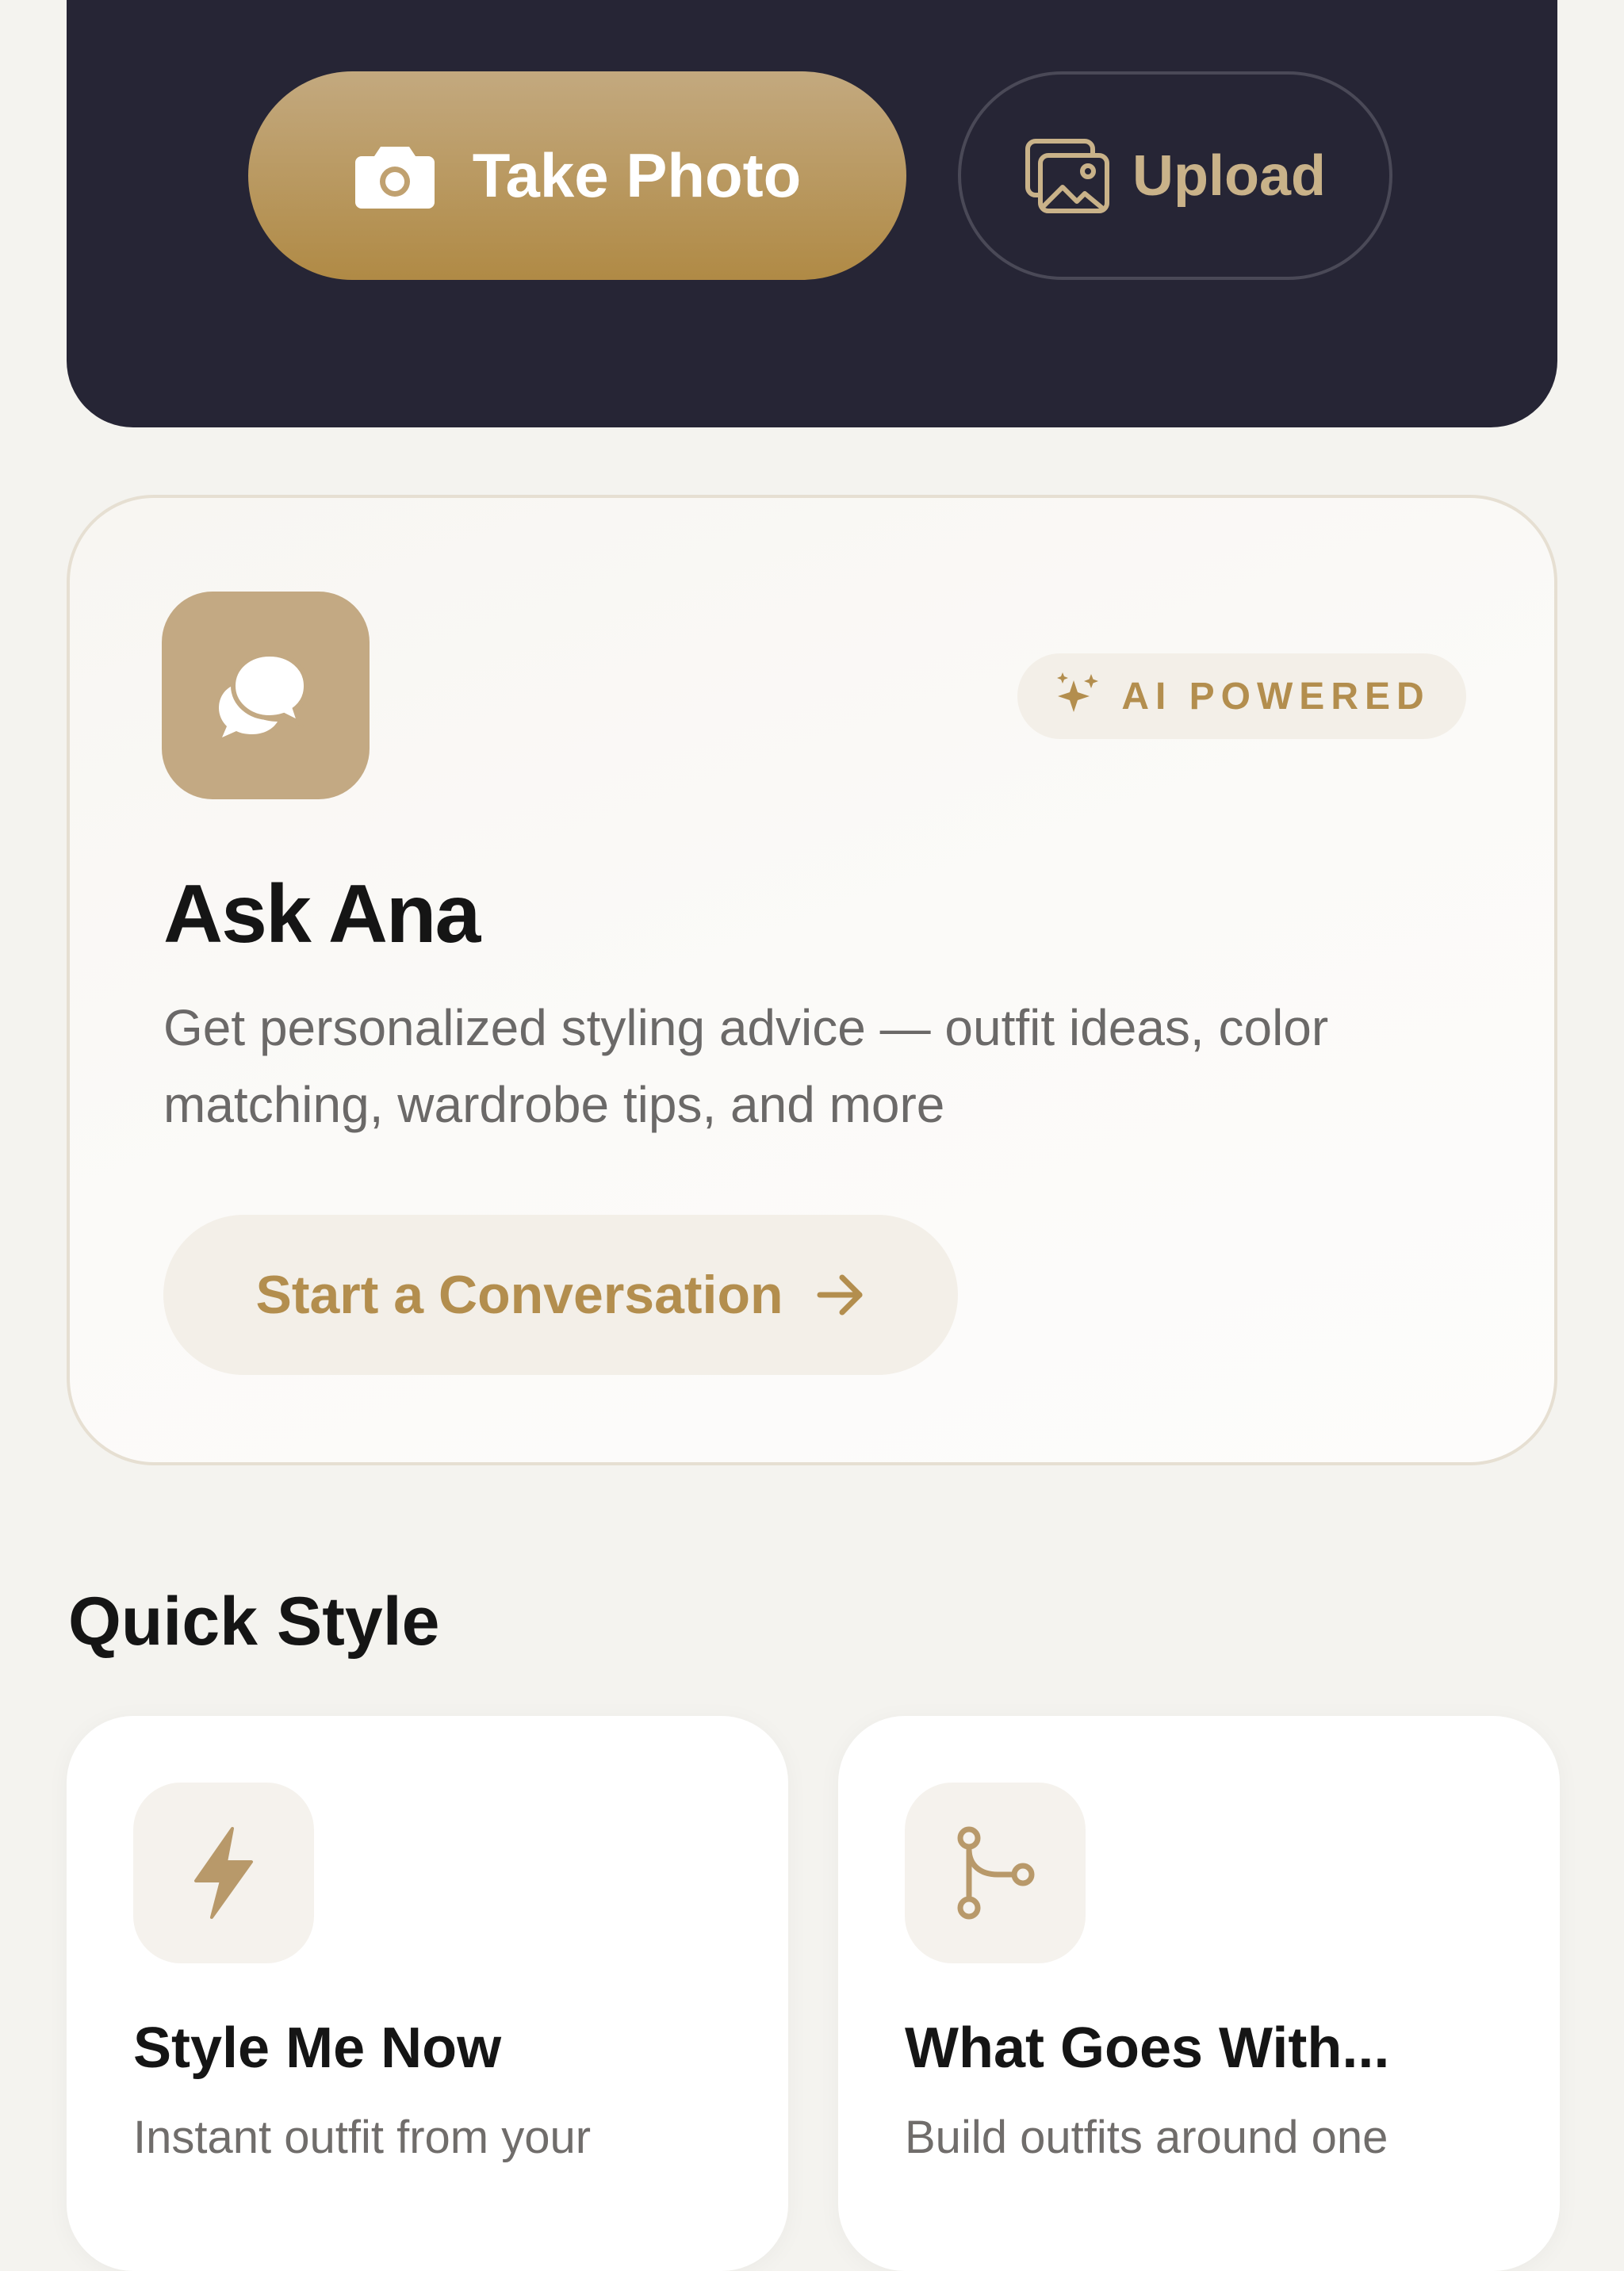 Image resolution: width=1624 pixels, height=2271 pixels. What do you see at coordinates (995, 1873) in the screenshot?
I see `branch-icon` at bounding box center [995, 1873].